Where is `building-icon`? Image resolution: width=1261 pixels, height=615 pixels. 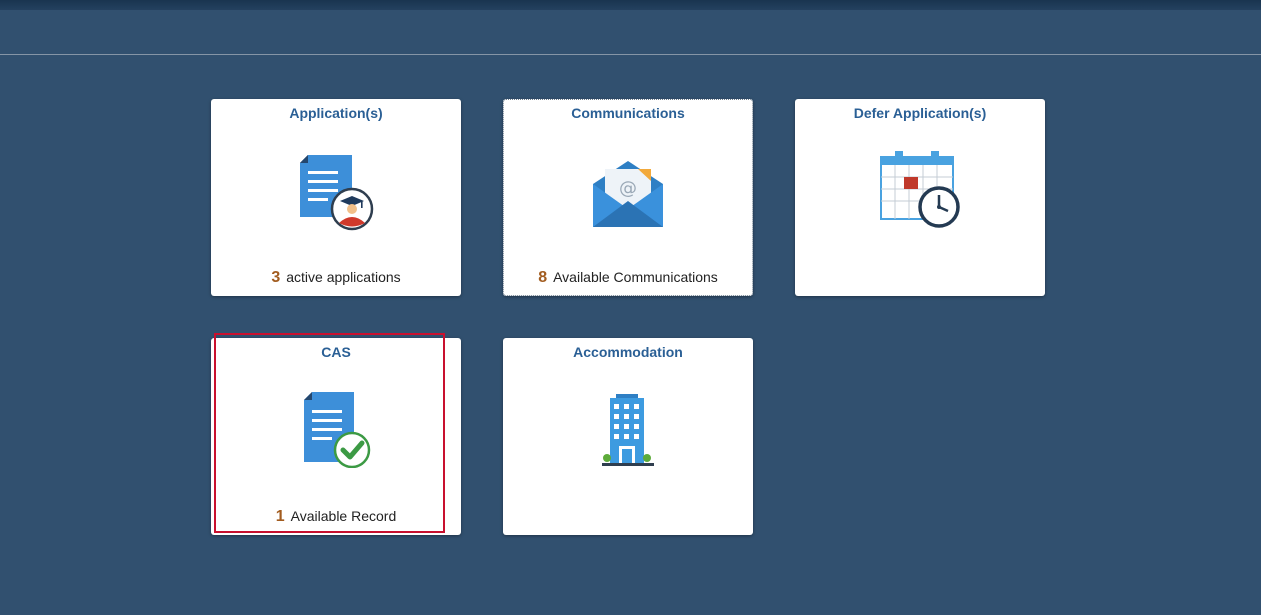 building-icon is located at coordinates (628, 428).